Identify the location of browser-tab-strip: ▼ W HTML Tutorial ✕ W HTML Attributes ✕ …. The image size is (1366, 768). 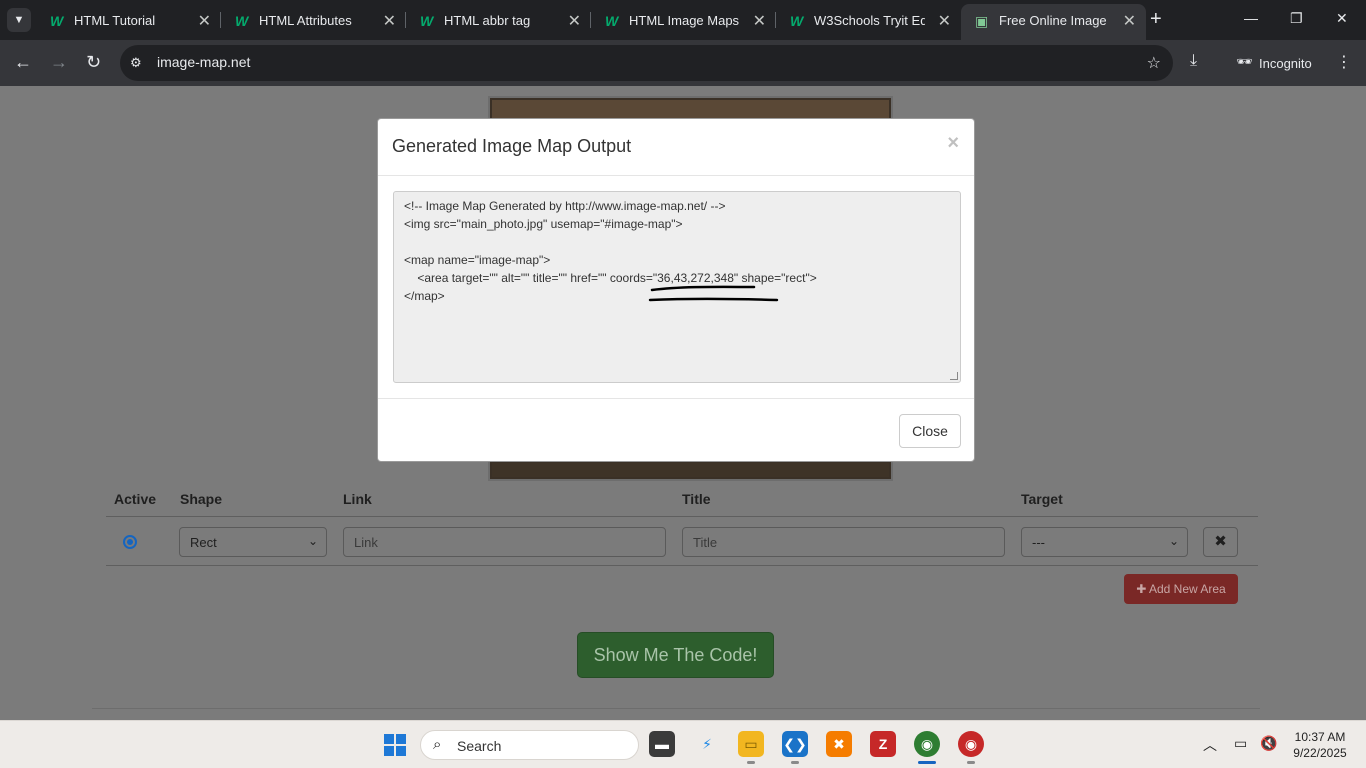
(683, 20).